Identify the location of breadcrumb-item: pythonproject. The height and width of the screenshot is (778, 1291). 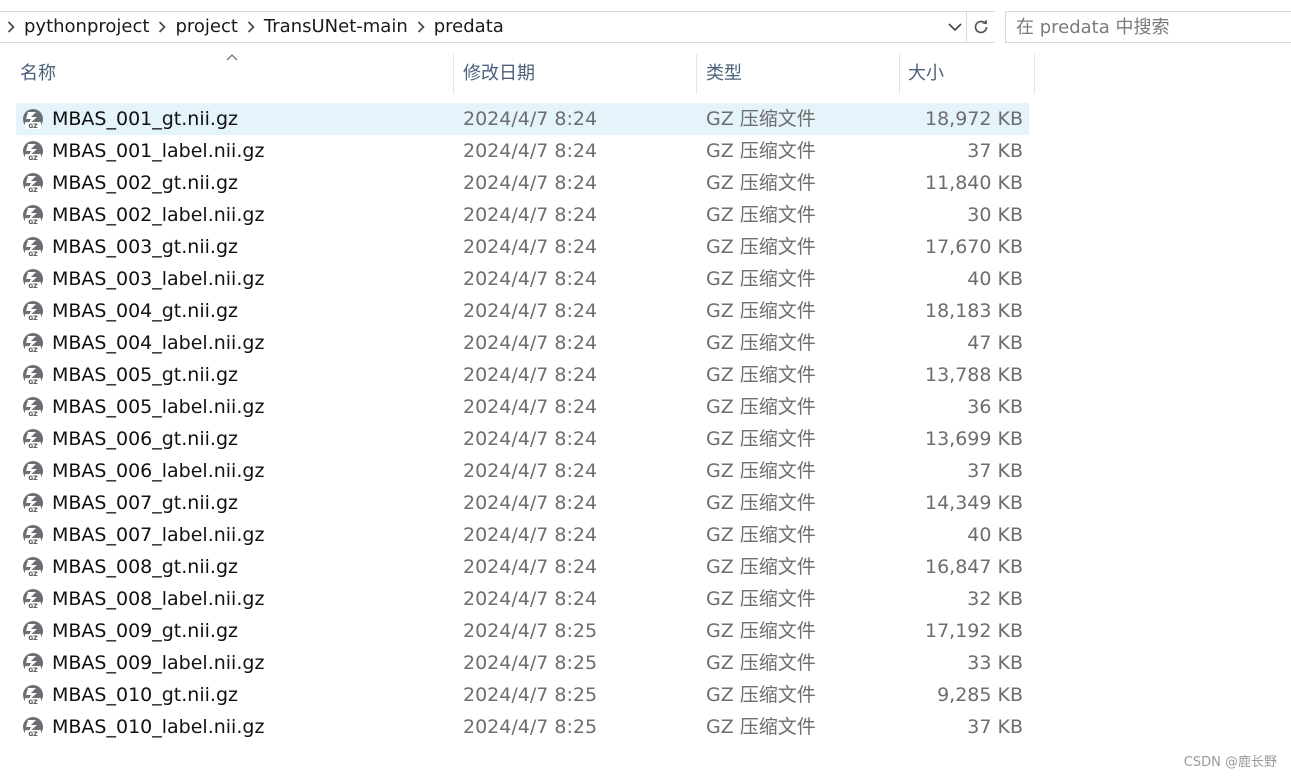
(86, 27).